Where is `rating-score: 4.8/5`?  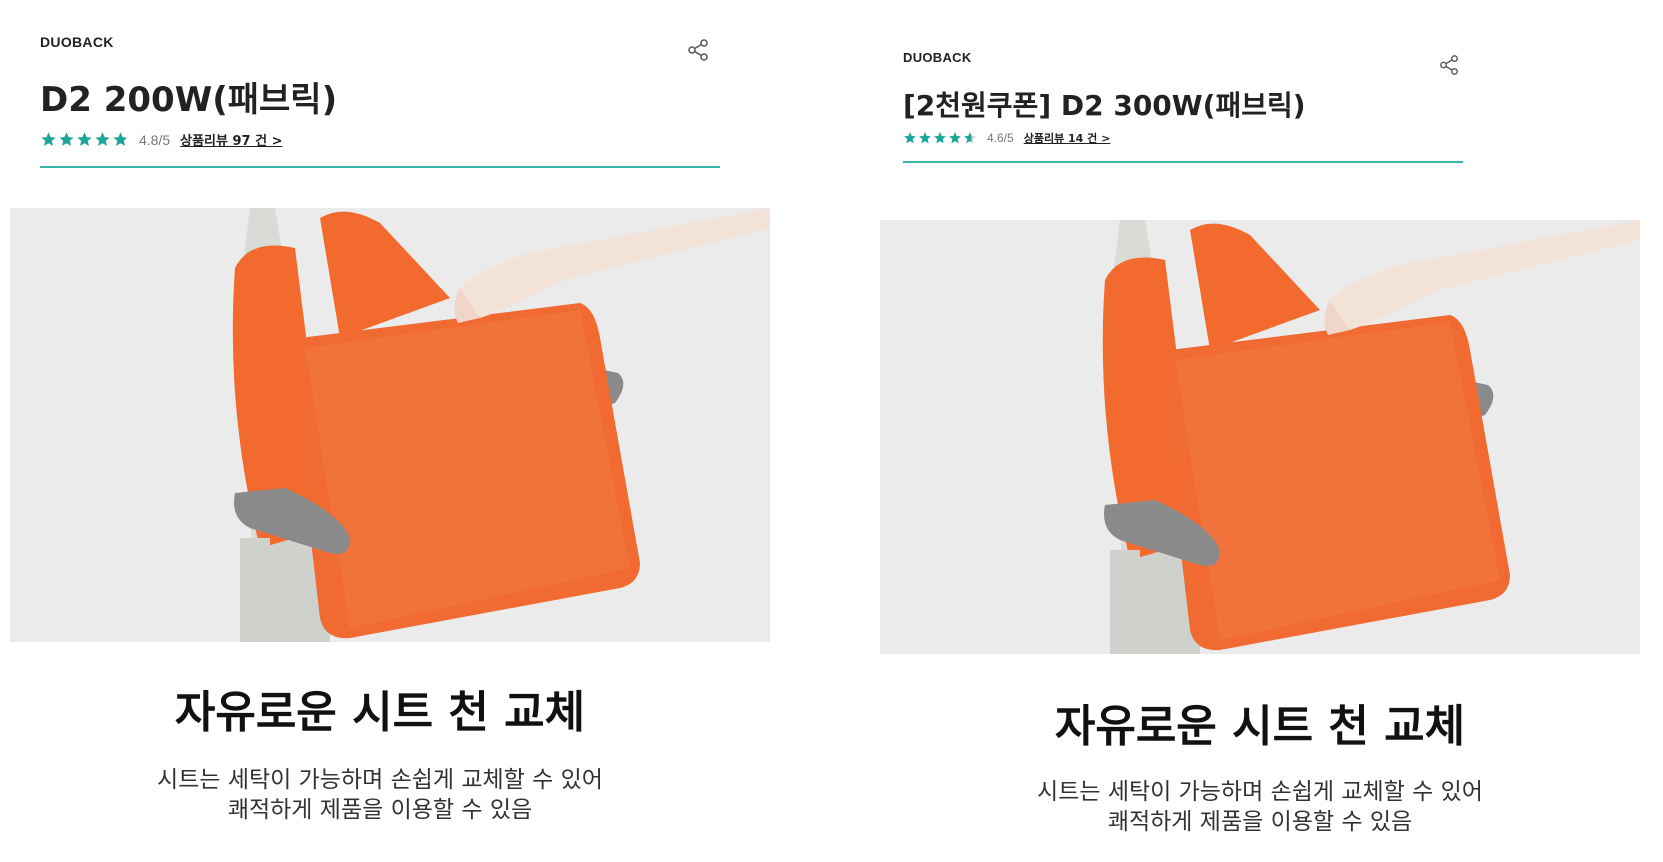 rating-score: 4.8/5 is located at coordinates (155, 139).